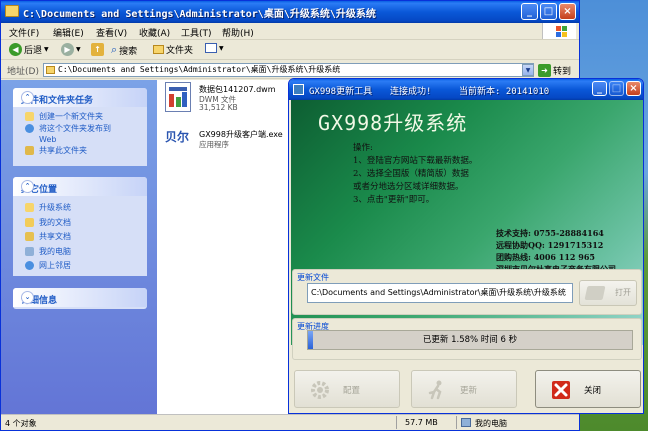 The width and height of the screenshot is (648, 431). I want to click on network-icon, so click(29, 265).